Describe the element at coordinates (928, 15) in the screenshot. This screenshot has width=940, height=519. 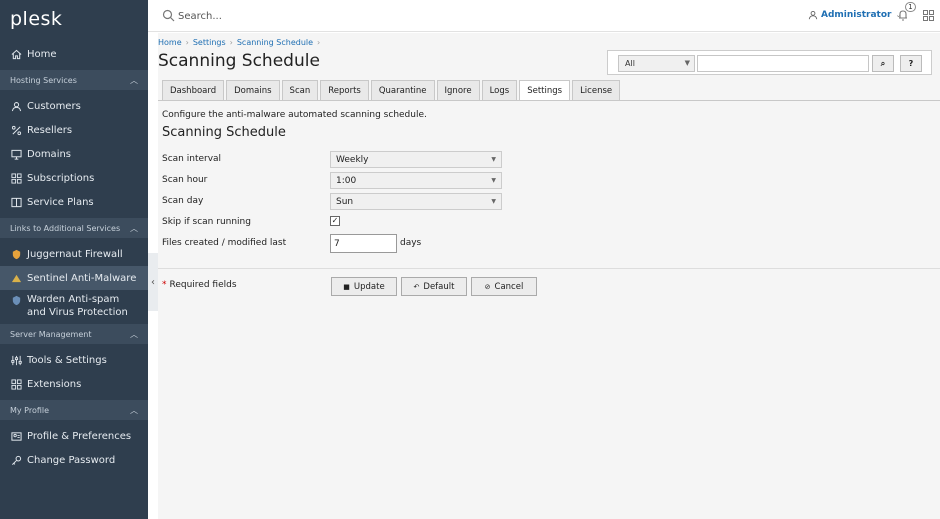
I see `apps-grid-icon` at that location.